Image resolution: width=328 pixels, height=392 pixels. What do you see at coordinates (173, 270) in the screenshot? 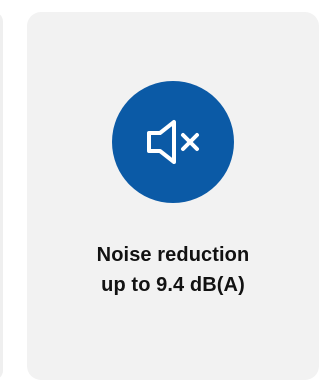
I see `feature-description: Noise reduction up to 9.4 dB(A)` at bounding box center [173, 270].